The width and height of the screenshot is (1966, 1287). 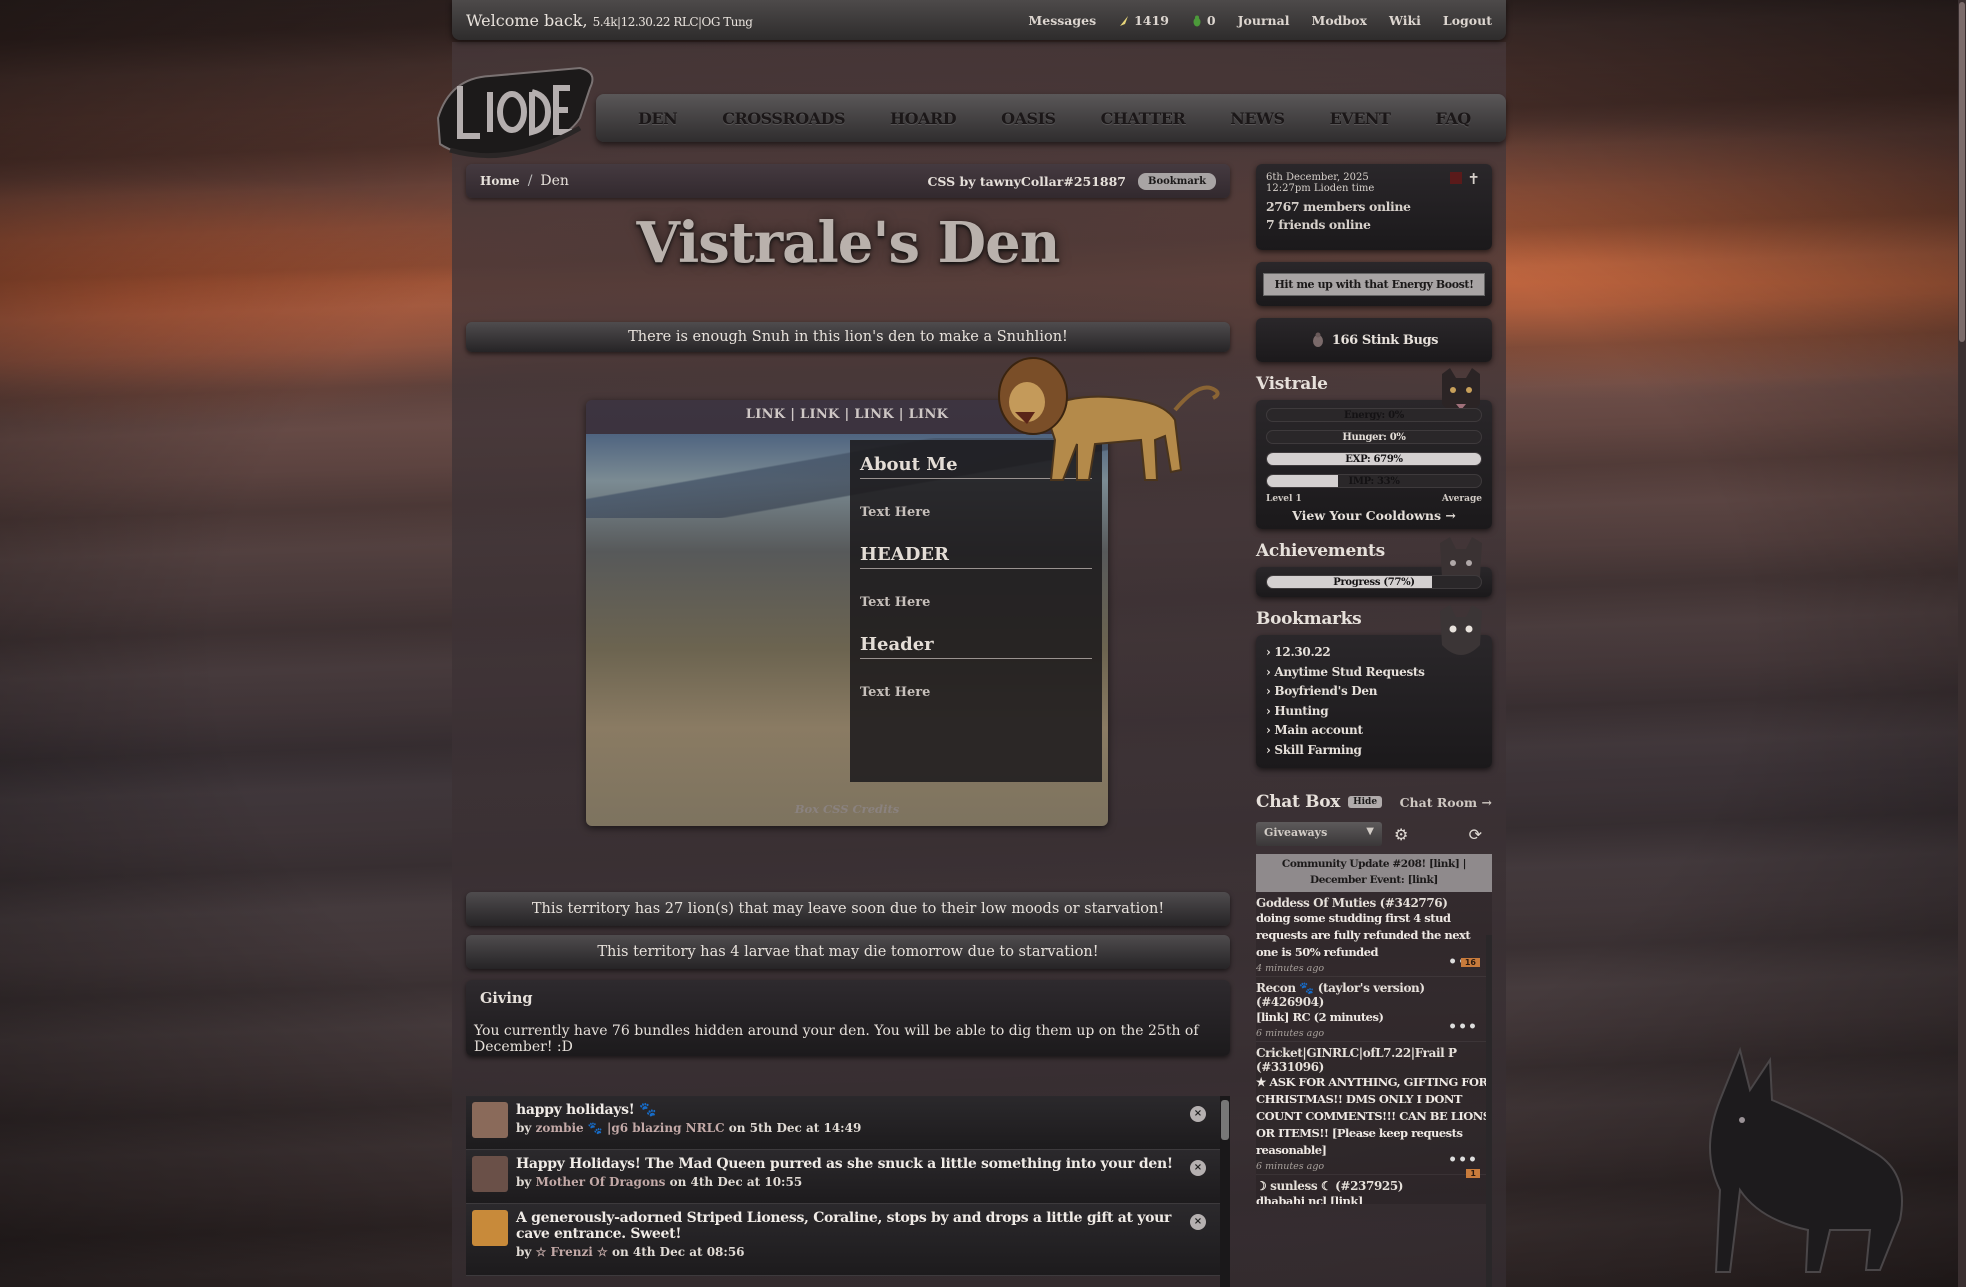 What do you see at coordinates (601, 1182) in the screenshot?
I see `feed-item-user: Mother Of Dragons` at bounding box center [601, 1182].